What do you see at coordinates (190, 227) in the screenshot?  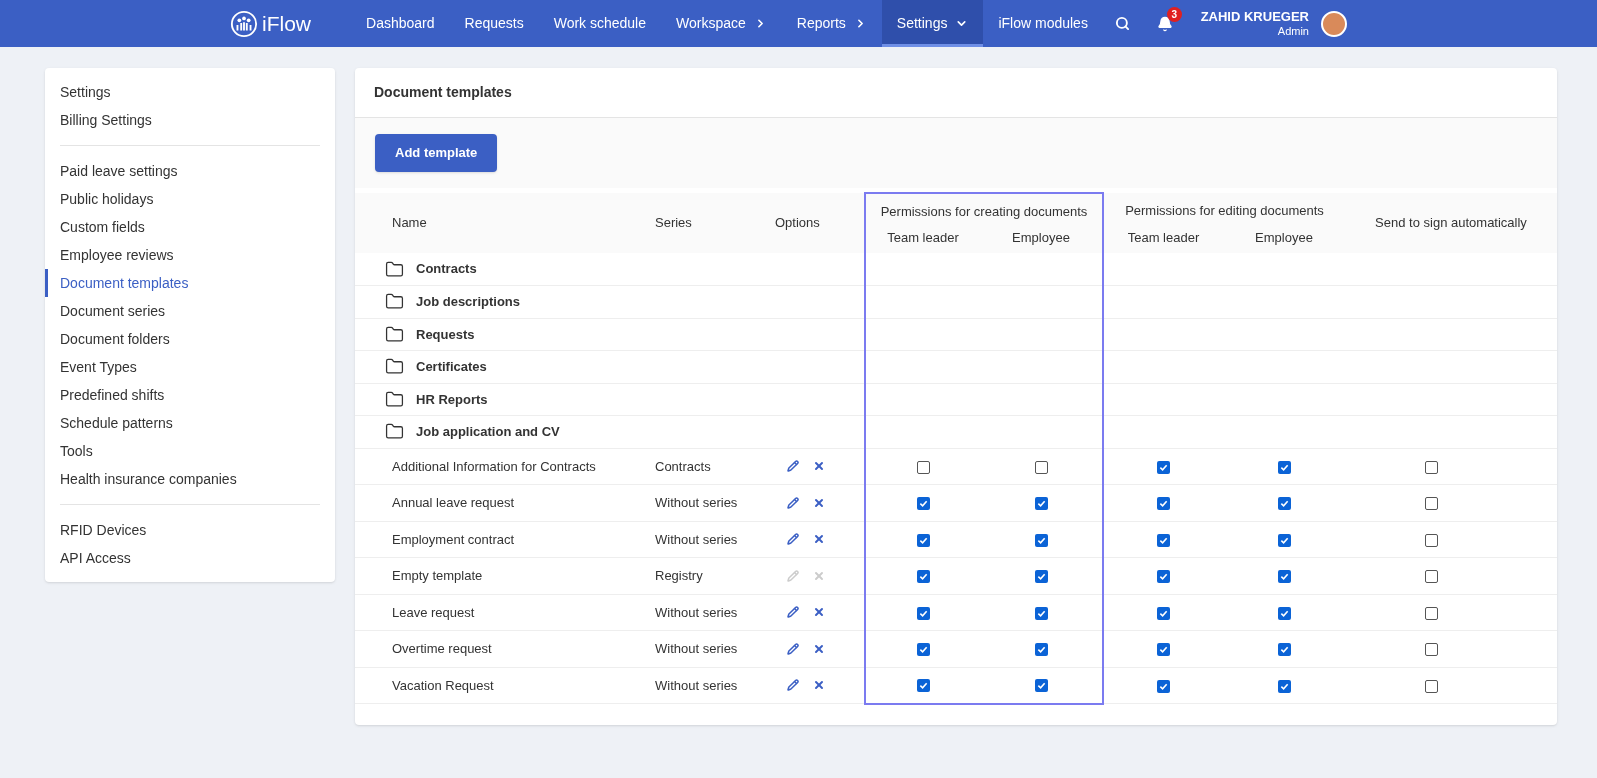 I see `sidebar-item: Custom fields` at bounding box center [190, 227].